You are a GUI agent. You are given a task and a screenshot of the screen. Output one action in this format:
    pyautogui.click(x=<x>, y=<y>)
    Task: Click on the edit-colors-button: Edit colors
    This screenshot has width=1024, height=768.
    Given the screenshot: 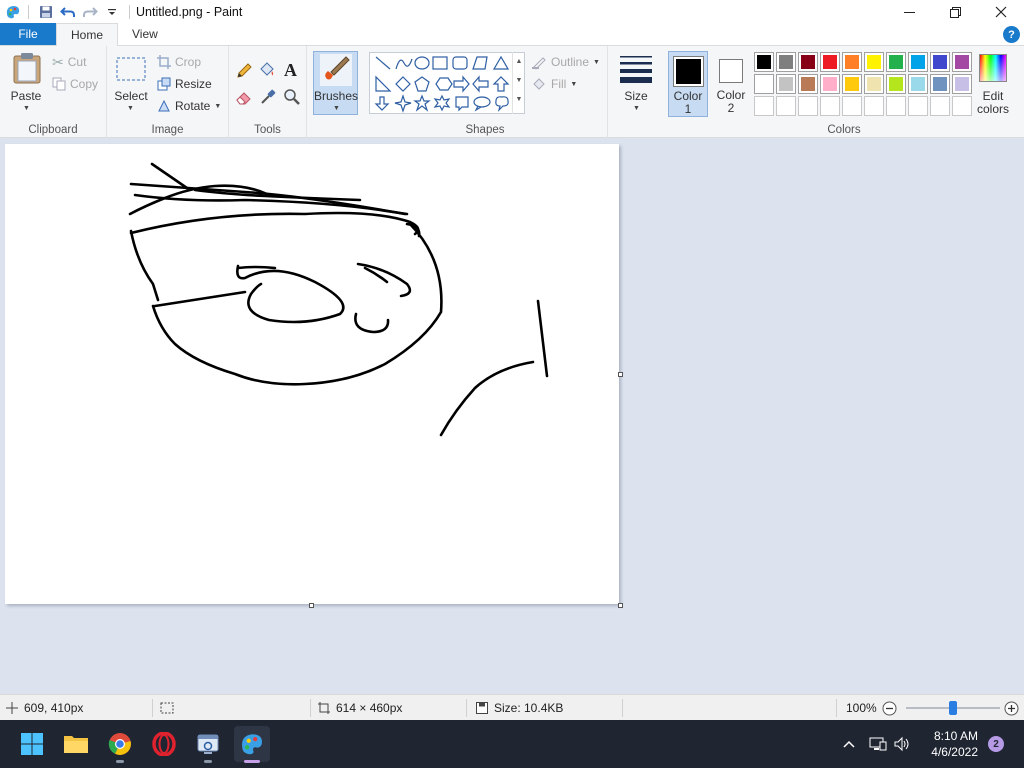 What is the action you would take?
    pyautogui.click(x=994, y=85)
    